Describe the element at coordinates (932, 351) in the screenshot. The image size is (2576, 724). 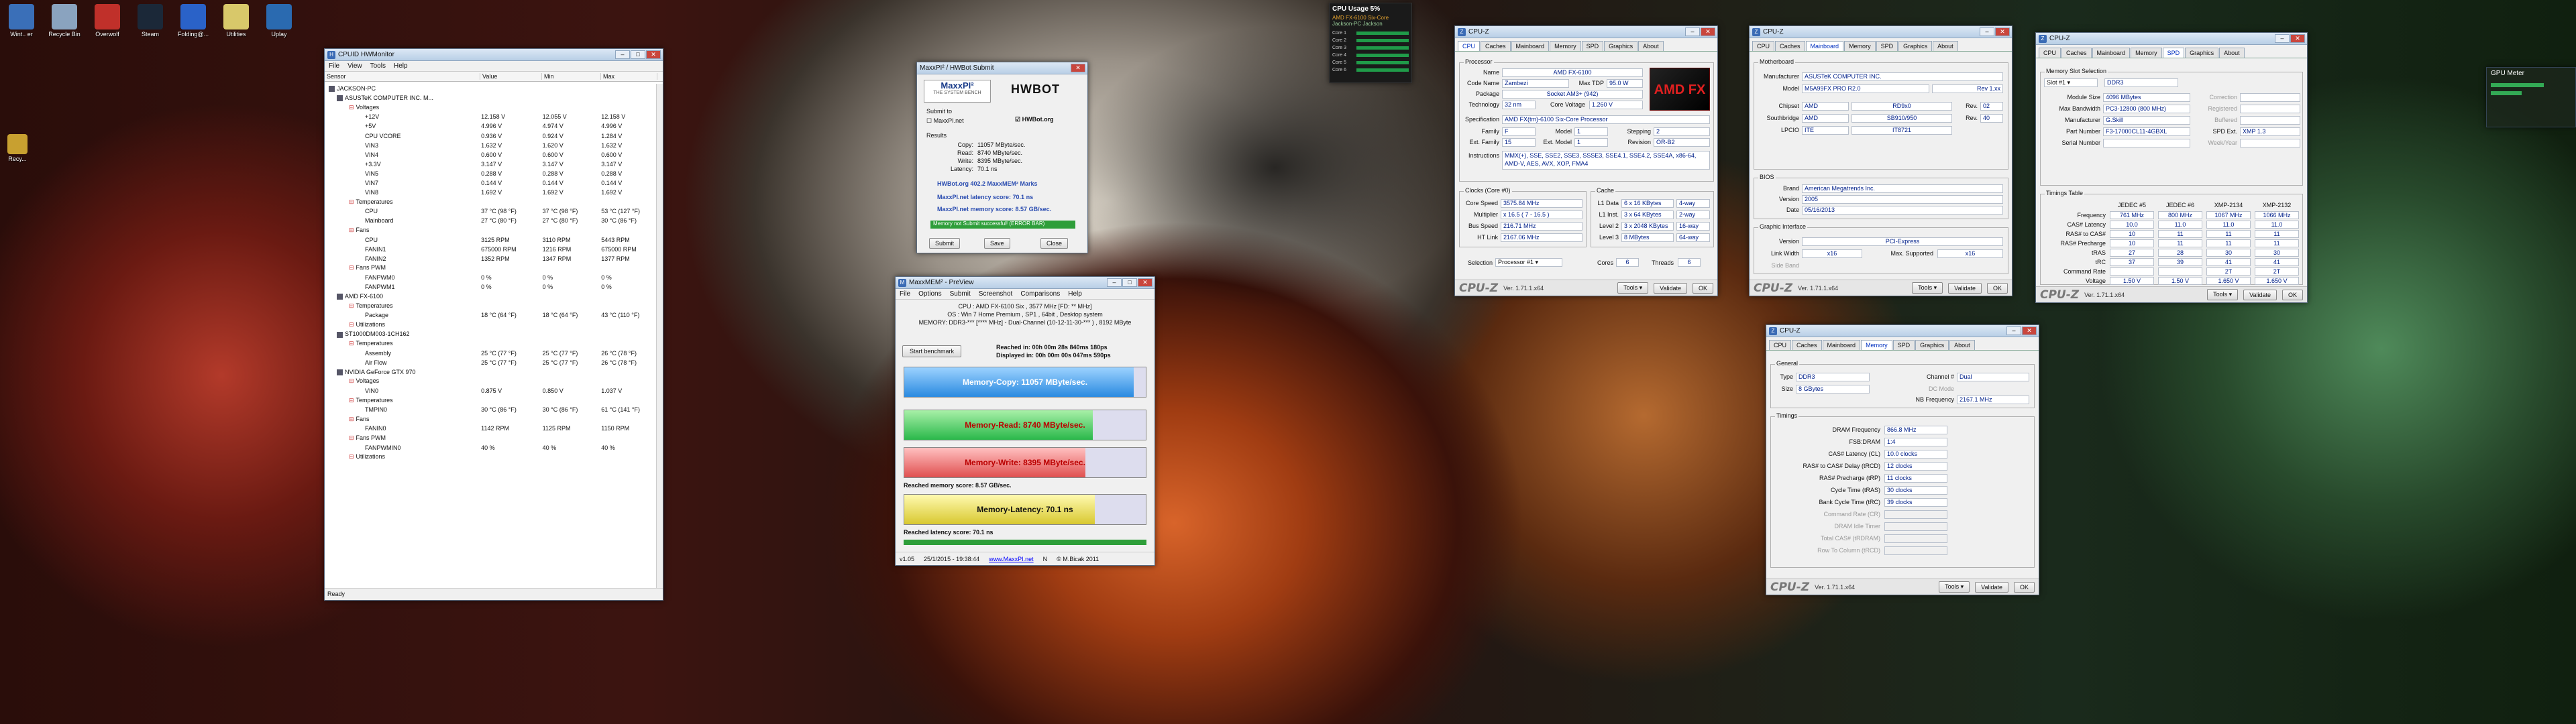
I see `start-benchmark-button: Start benchmark` at that location.